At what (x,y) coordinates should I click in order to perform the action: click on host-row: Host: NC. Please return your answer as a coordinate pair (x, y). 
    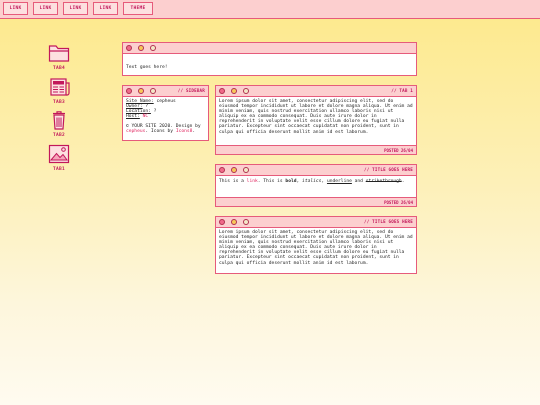
    Looking at the image, I should click on (165, 116).